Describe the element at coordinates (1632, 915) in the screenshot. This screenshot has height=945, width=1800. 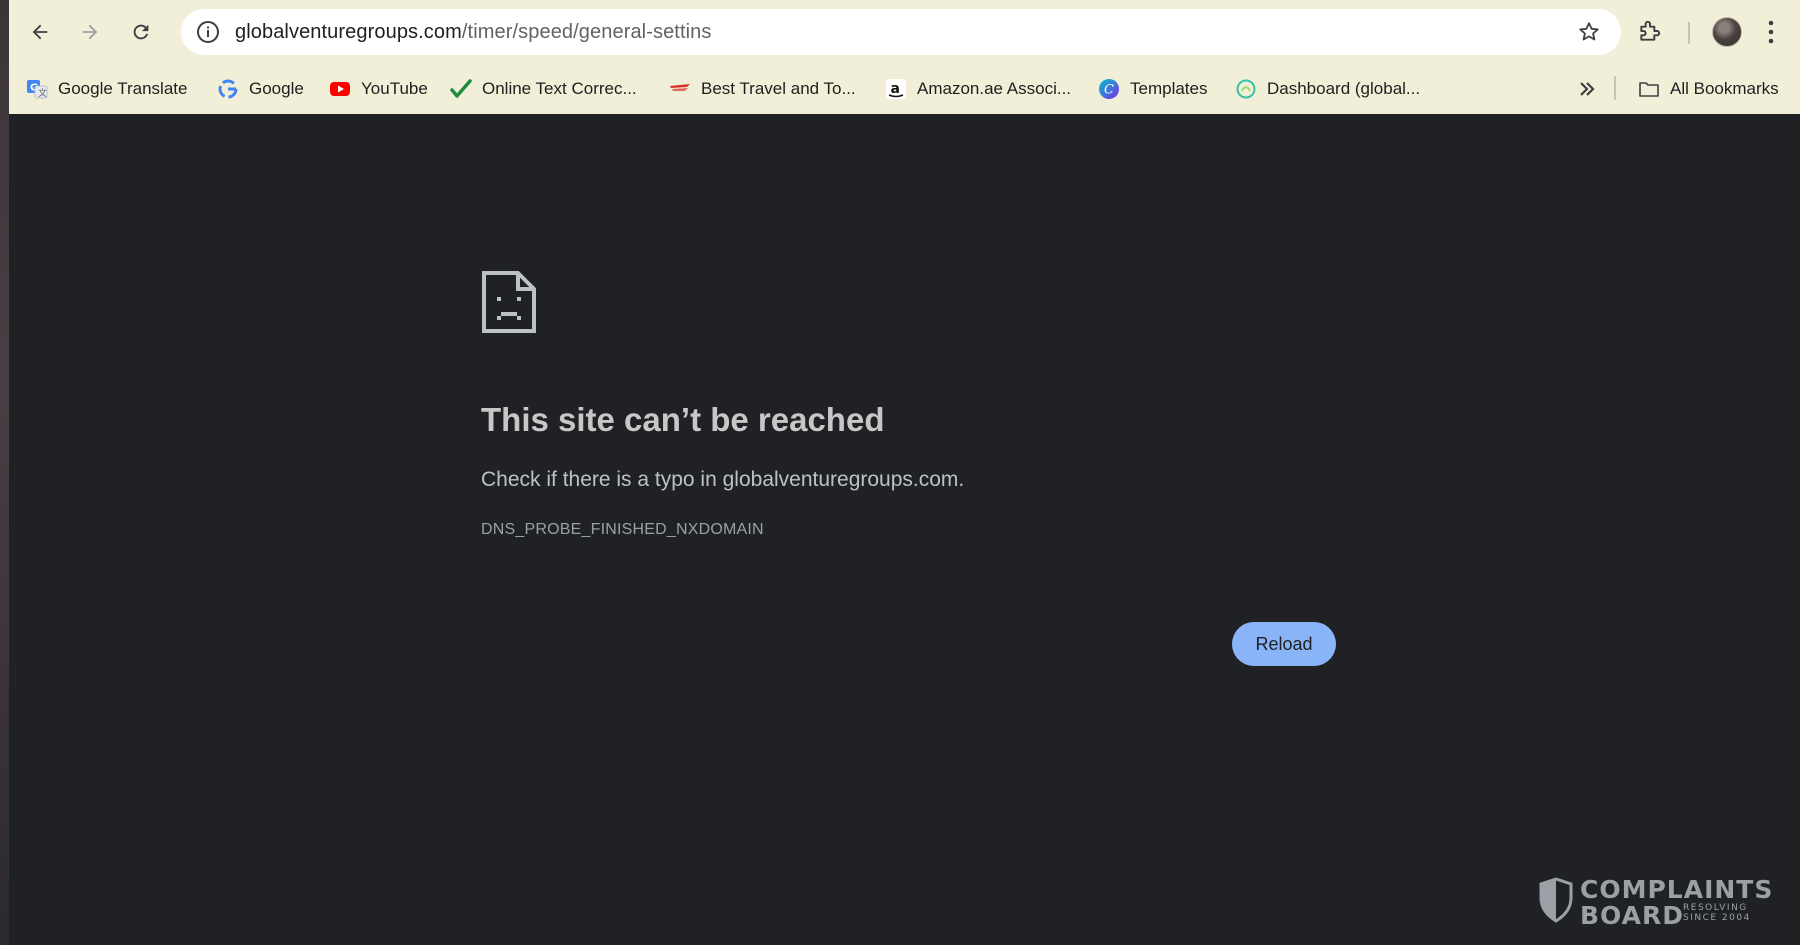
I see `watermark-line2: BOARD` at that location.